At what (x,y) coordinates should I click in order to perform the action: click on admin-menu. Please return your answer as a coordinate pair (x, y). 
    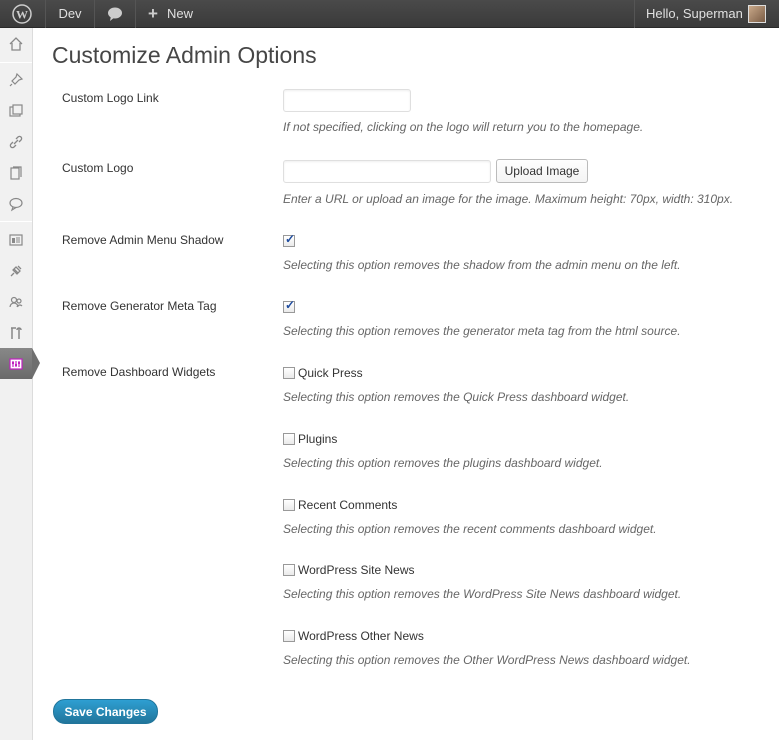
    Looking at the image, I should click on (20, 384).